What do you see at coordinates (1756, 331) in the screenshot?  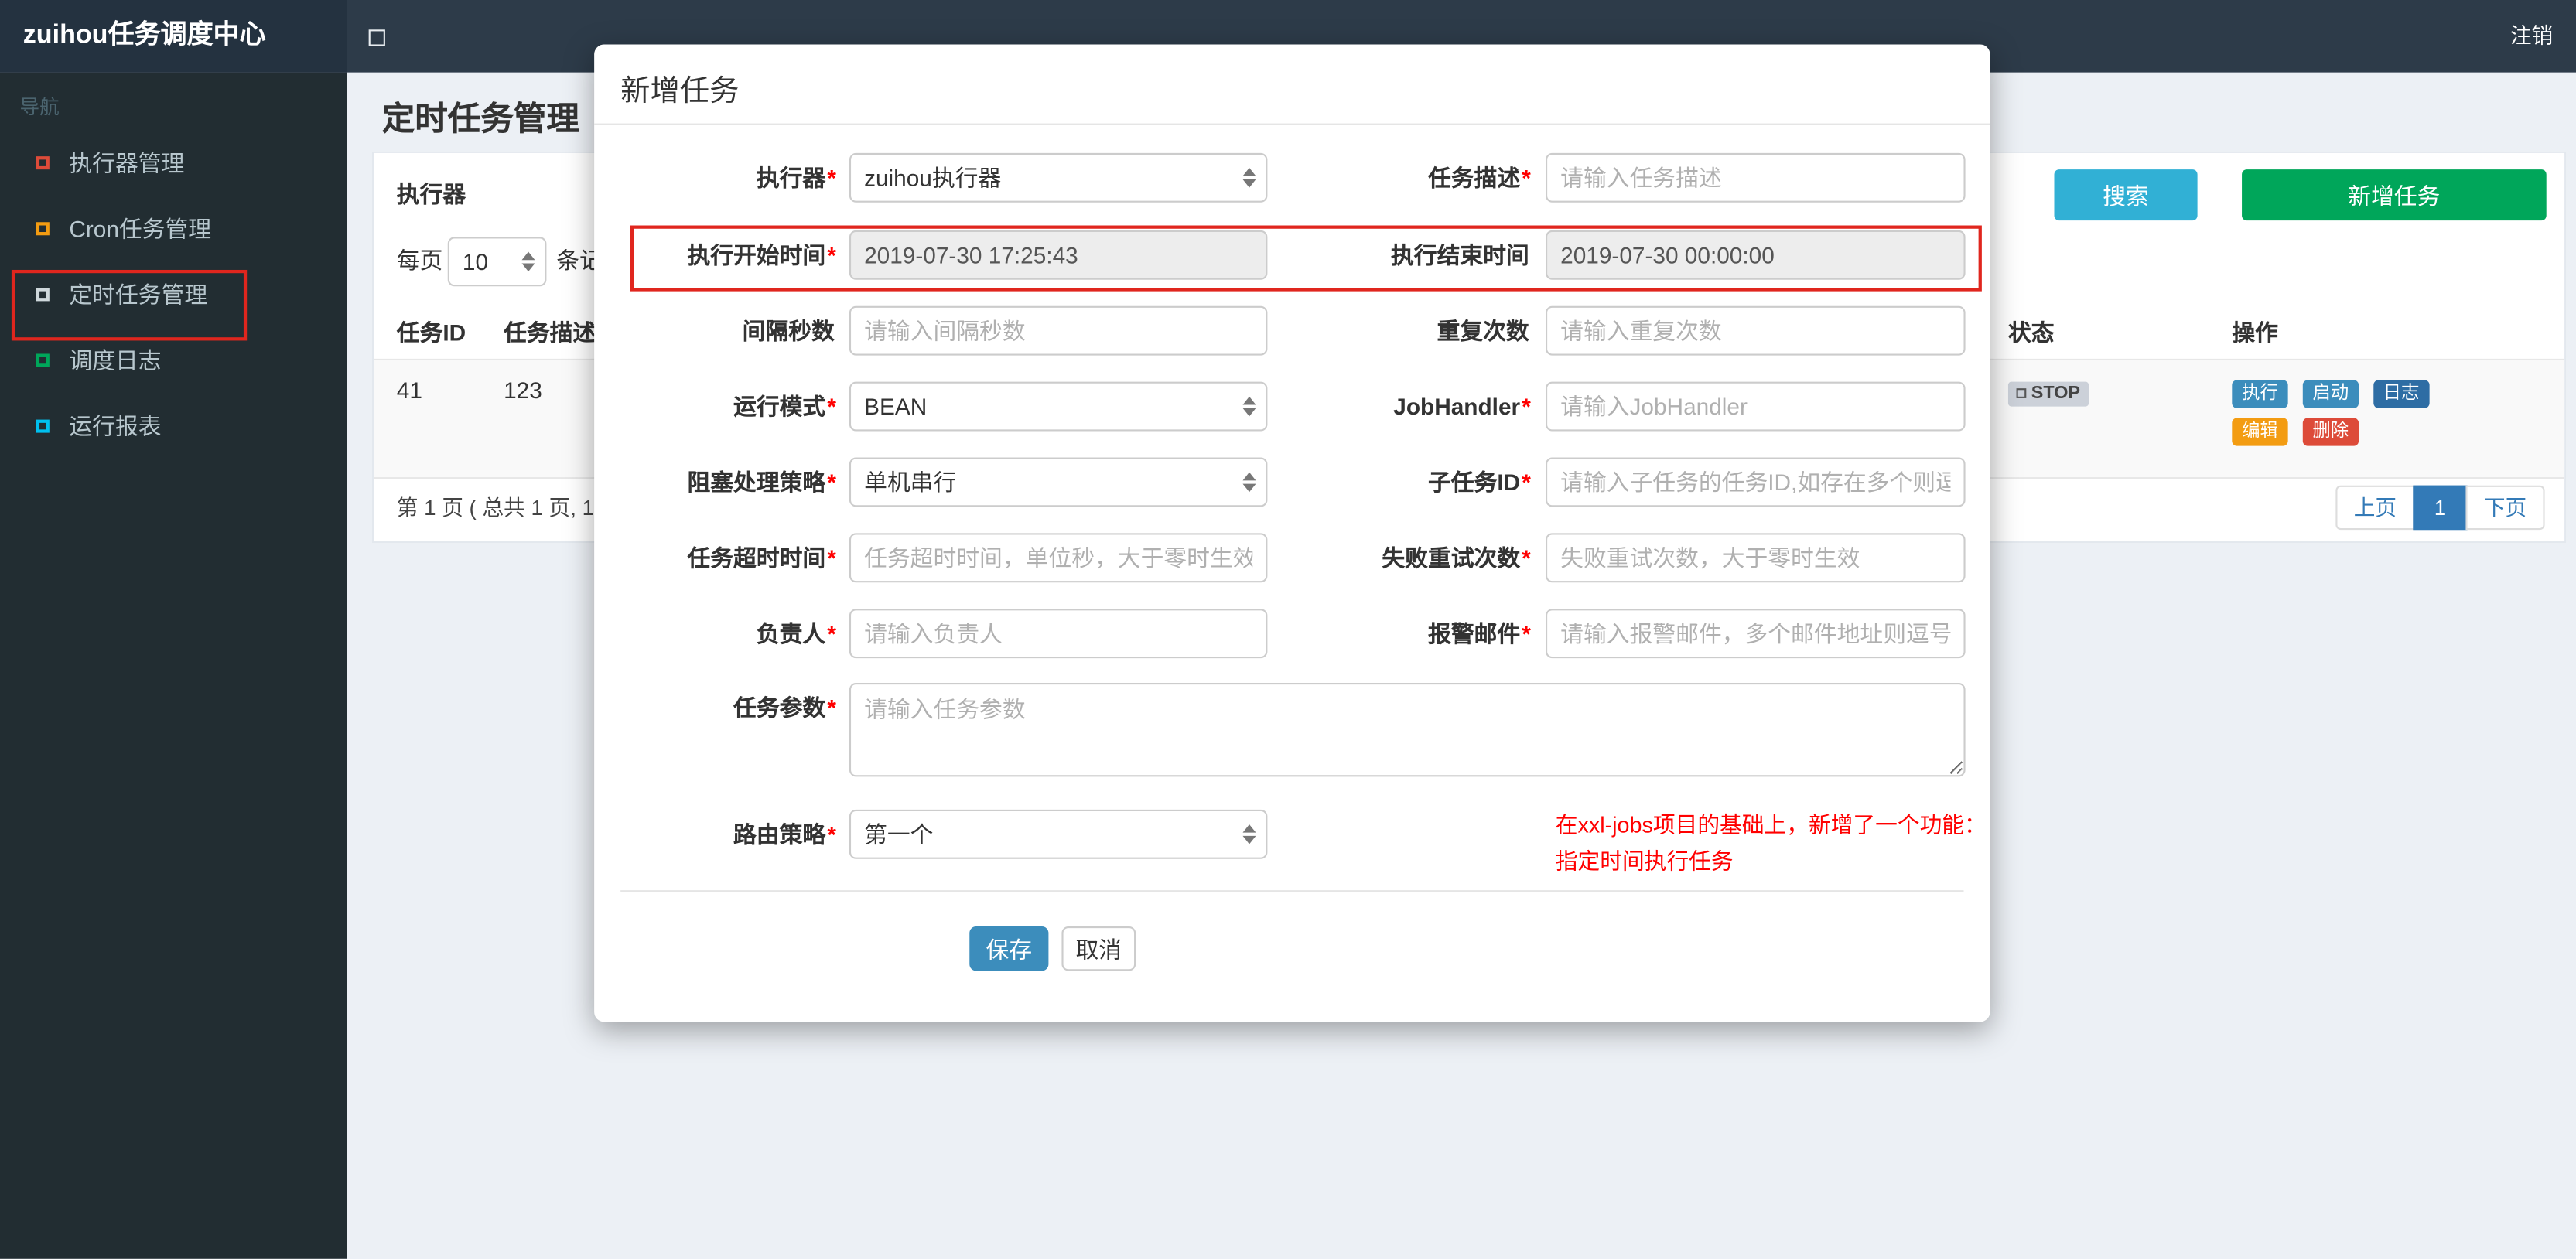 I see `repeat-count-input` at bounding box center [1756, 331].